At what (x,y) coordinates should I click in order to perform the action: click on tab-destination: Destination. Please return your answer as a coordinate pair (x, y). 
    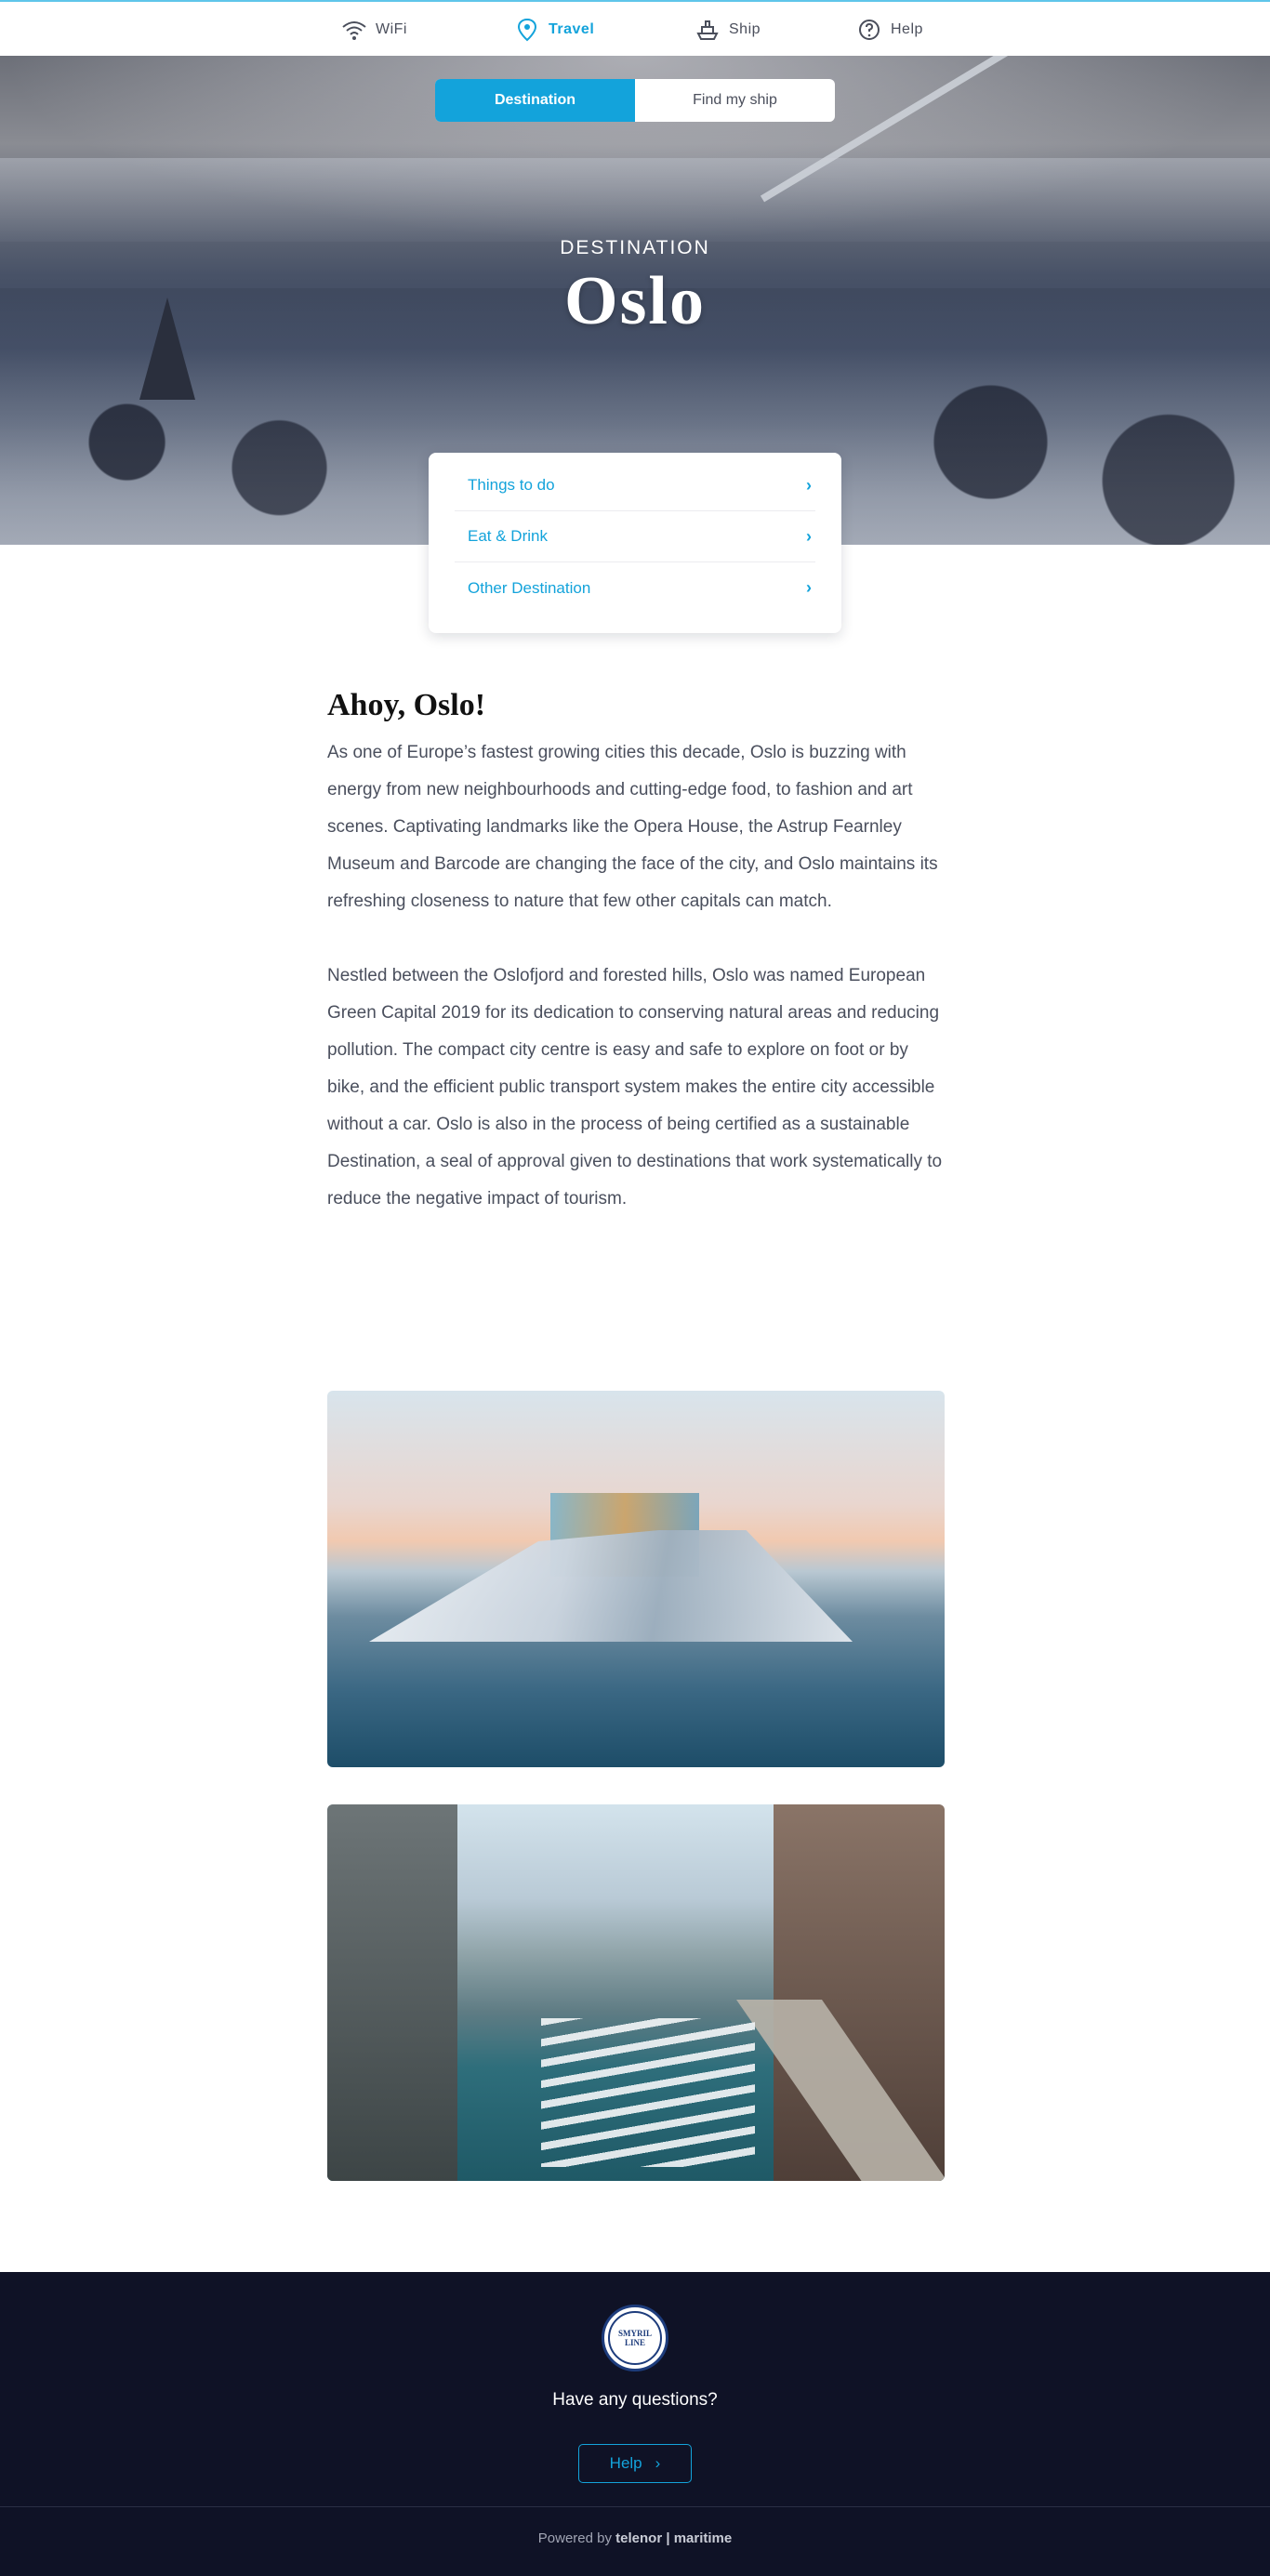
    Looking at the image, I should click on (535, 100).